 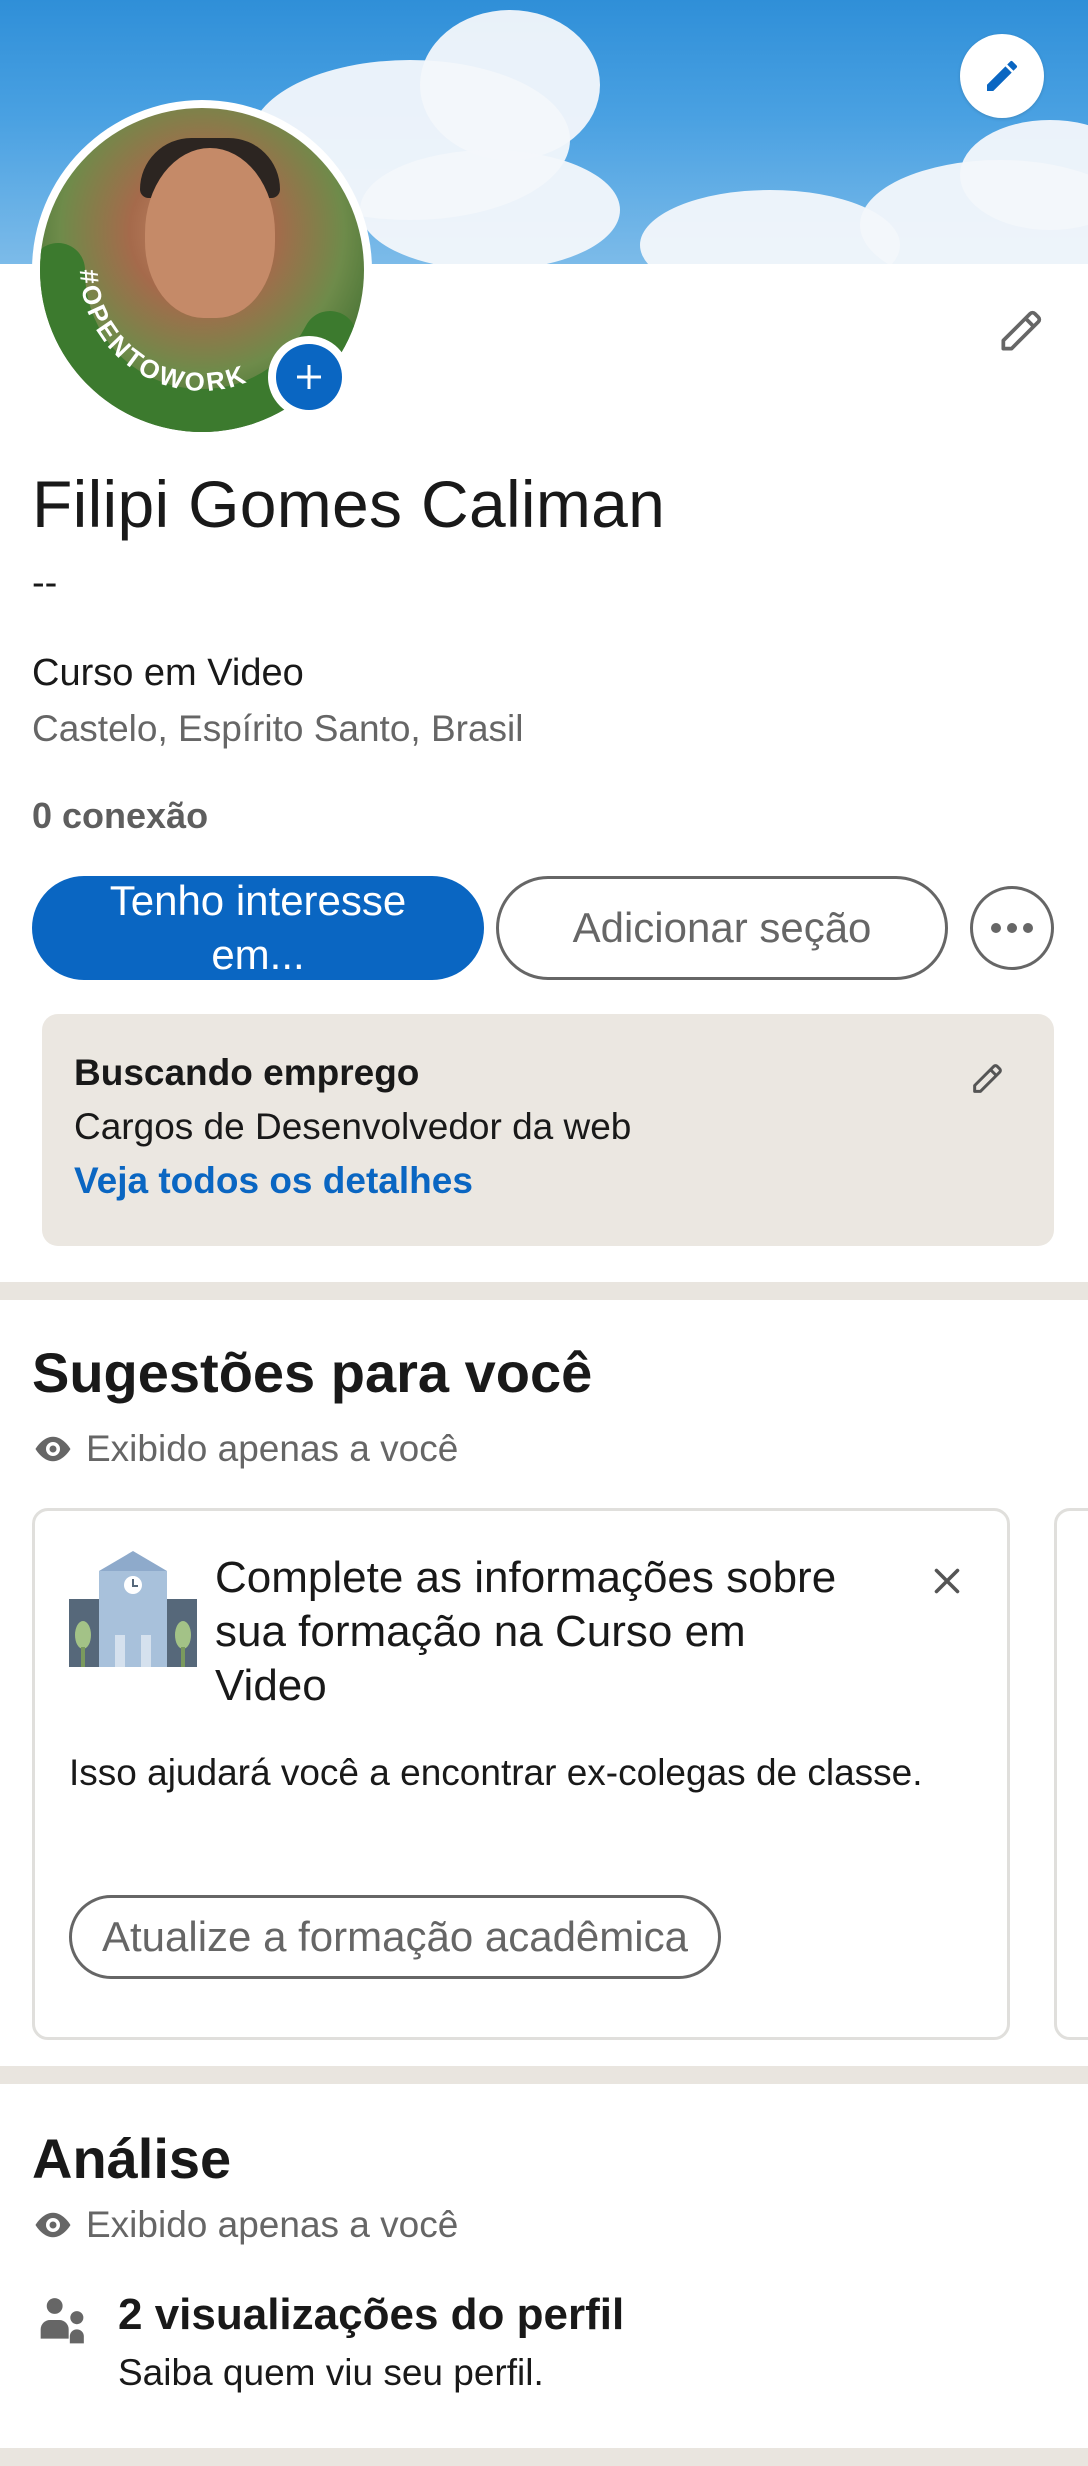 I want to click on profile-views-title: 2 visualizações do perfil, so click(x=371, y=2314).